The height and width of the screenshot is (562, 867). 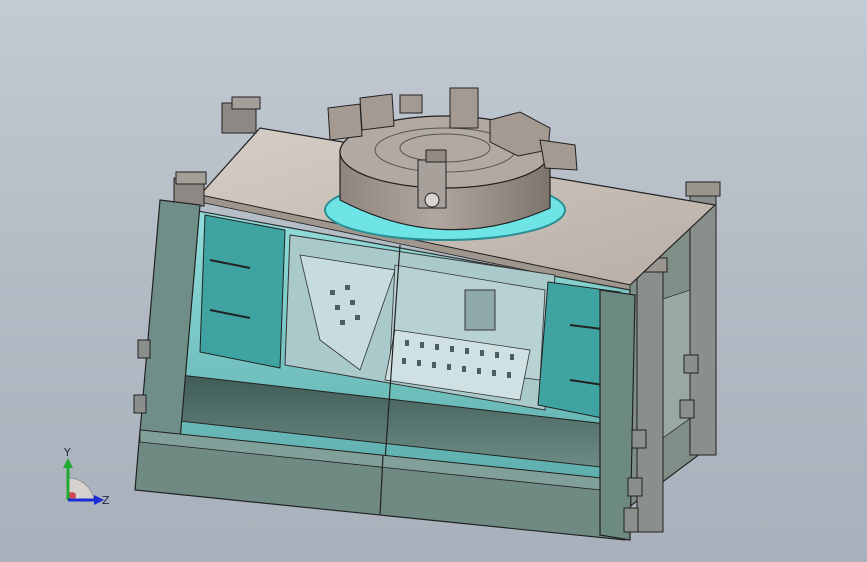 What do you see at coordinates (86, 476) in the screenshot?
I see `coordinate-triad: Y Z` at bounding box center [86, 476].